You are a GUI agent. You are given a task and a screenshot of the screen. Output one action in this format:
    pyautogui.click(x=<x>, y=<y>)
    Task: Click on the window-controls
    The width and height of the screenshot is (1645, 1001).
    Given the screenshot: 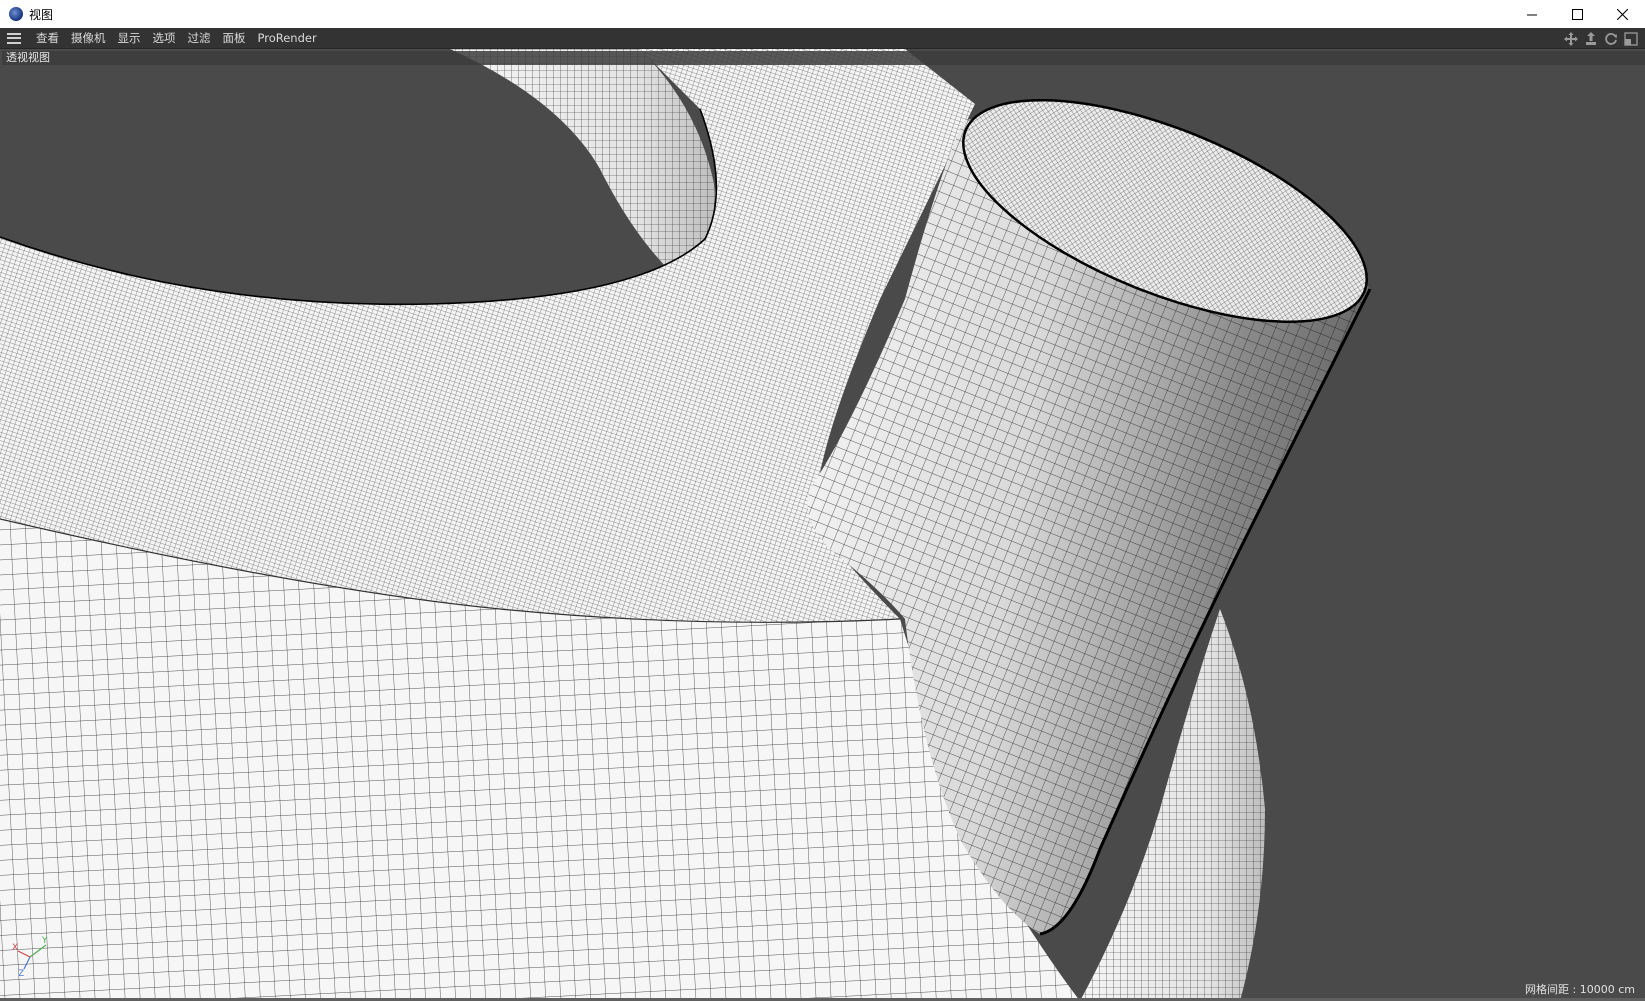 What is the action you would take?
    pyautogui.click(x=1577, y=14)
    